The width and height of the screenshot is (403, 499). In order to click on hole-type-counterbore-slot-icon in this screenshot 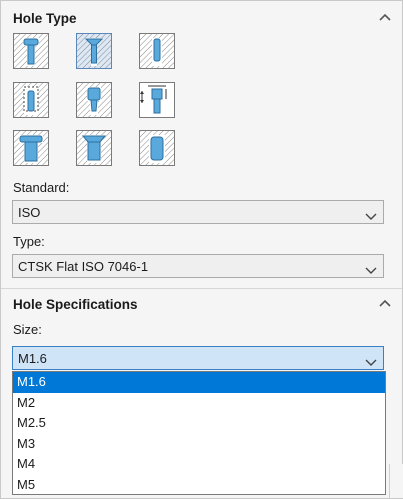, I will do `click(31, 148)`.